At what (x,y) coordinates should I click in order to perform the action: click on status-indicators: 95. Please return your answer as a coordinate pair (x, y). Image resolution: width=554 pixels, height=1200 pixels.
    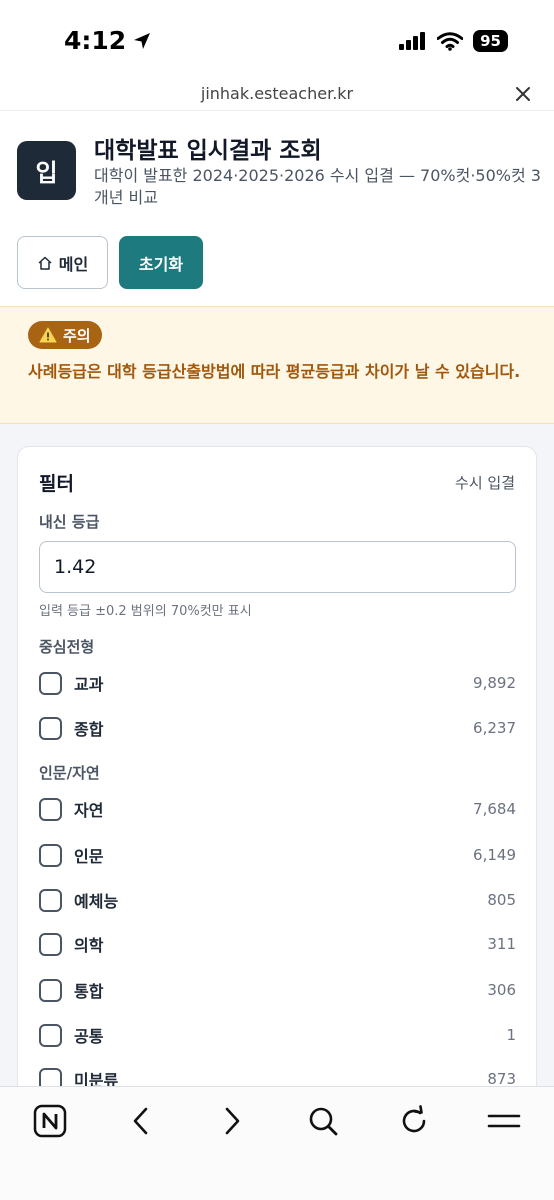
    Looking at the image, I should click on (453, 41).